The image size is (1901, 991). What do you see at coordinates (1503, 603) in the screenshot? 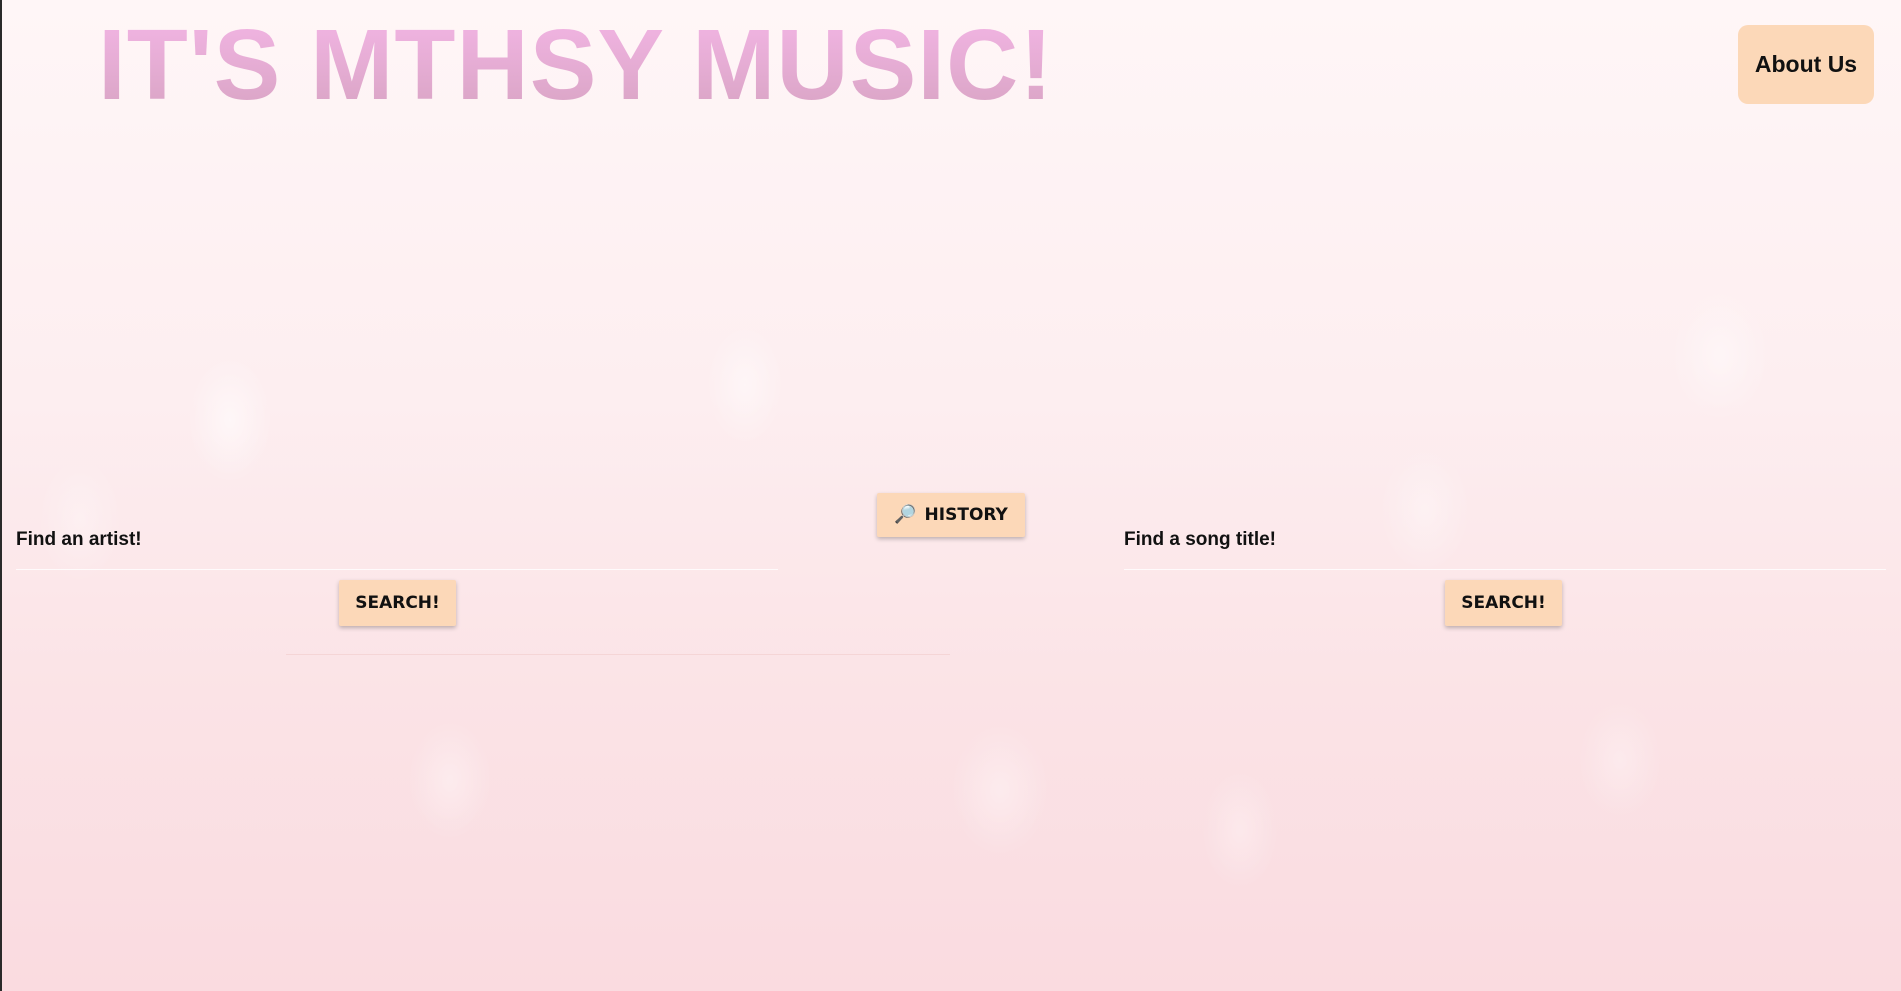
I see `song-search-button: SEARCH!` at bounding box center [1503, 603].